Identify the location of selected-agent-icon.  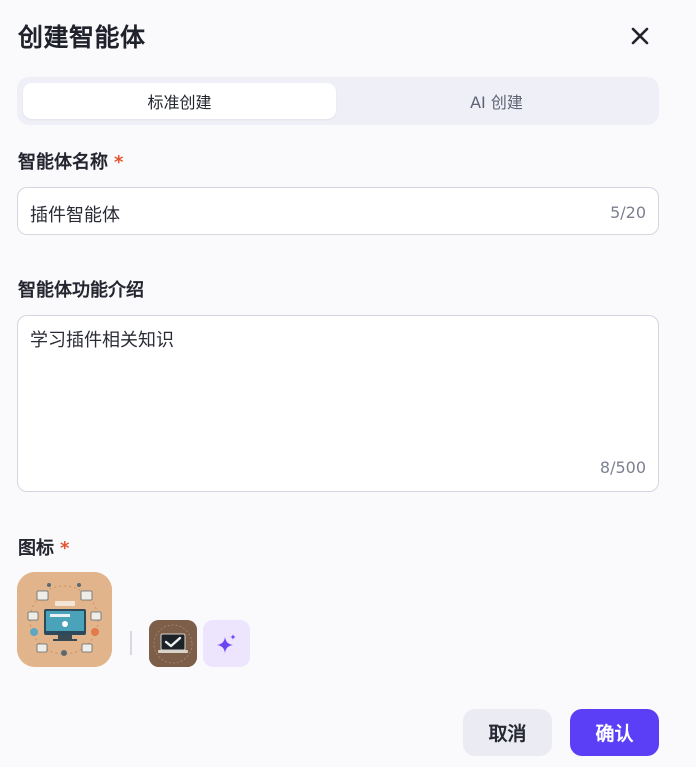
(64, 619).